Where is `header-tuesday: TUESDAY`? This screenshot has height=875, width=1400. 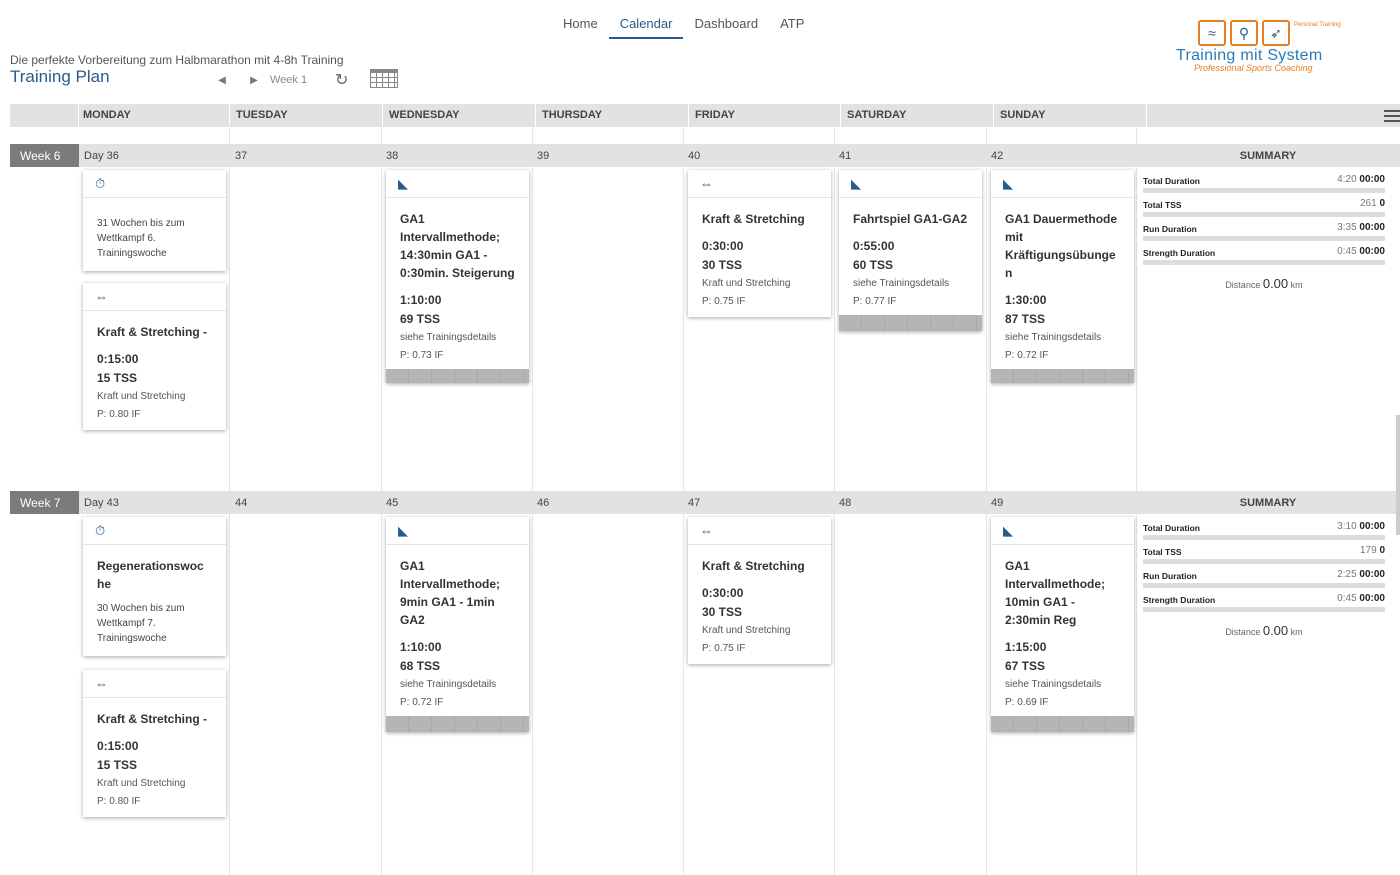
header-tuesday: TUESDAY is located at coordinates (306, 115).